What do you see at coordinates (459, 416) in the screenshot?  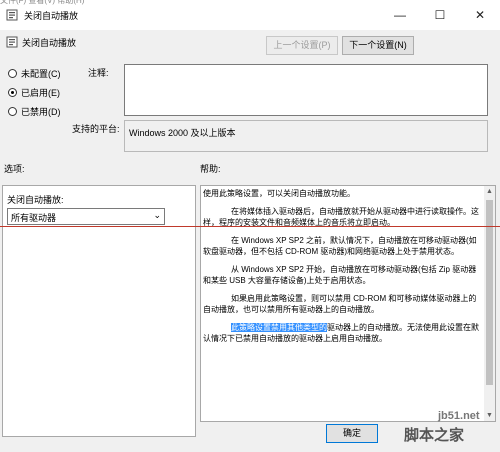 I see `watermark-url: jb51.net` at bounding box center [459, 416].